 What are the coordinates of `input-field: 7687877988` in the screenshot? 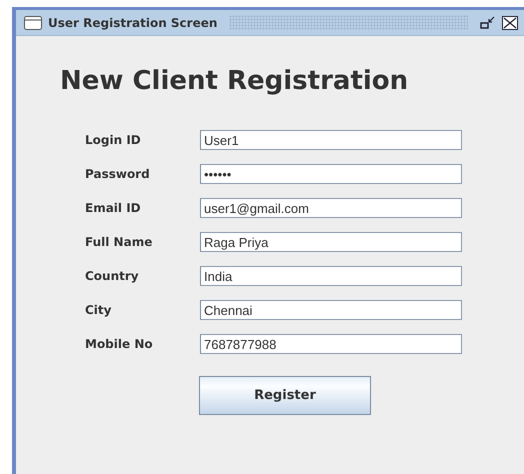 It's located at (331, 344).